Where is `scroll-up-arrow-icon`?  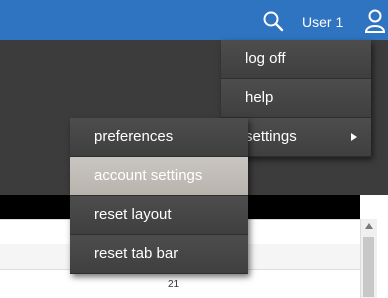 scroll-up-arrow-icon is located at coordinates (369, 226).